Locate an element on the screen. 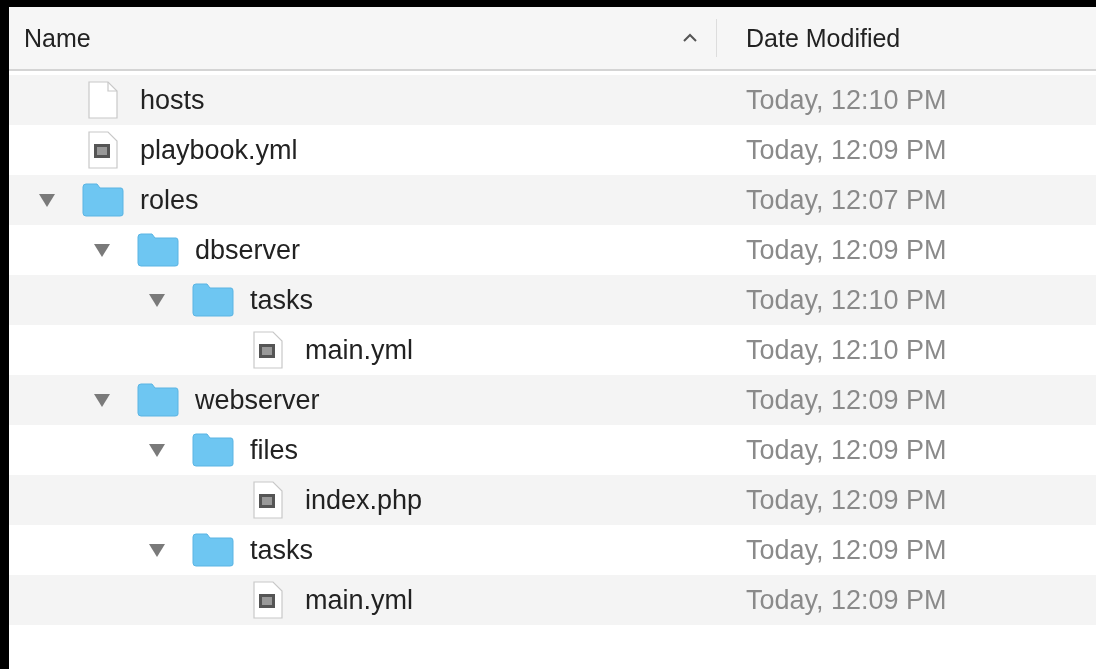 Image resolution: width=1096 pixels, height=669 pixels. file-icon is located at coordinates (102, 100).